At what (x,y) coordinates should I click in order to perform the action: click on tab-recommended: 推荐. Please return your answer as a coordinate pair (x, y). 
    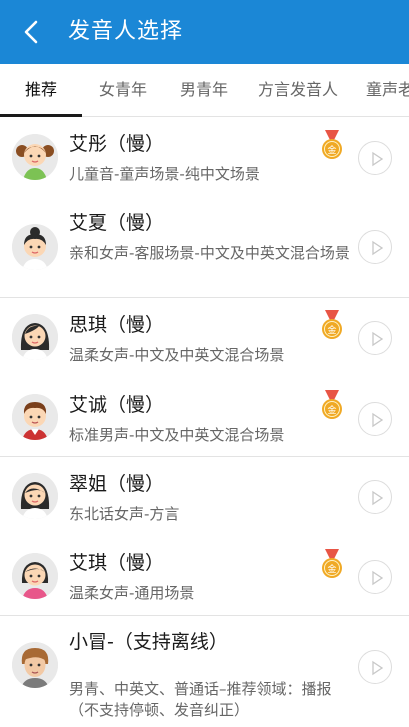
    Looking at the image, I should click on (41, 90).